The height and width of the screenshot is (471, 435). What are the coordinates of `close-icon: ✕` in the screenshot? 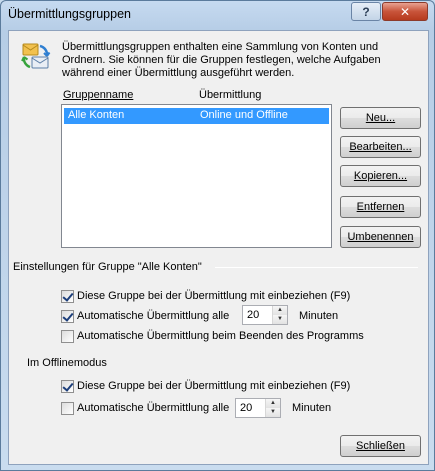 It's located at (405, 11).